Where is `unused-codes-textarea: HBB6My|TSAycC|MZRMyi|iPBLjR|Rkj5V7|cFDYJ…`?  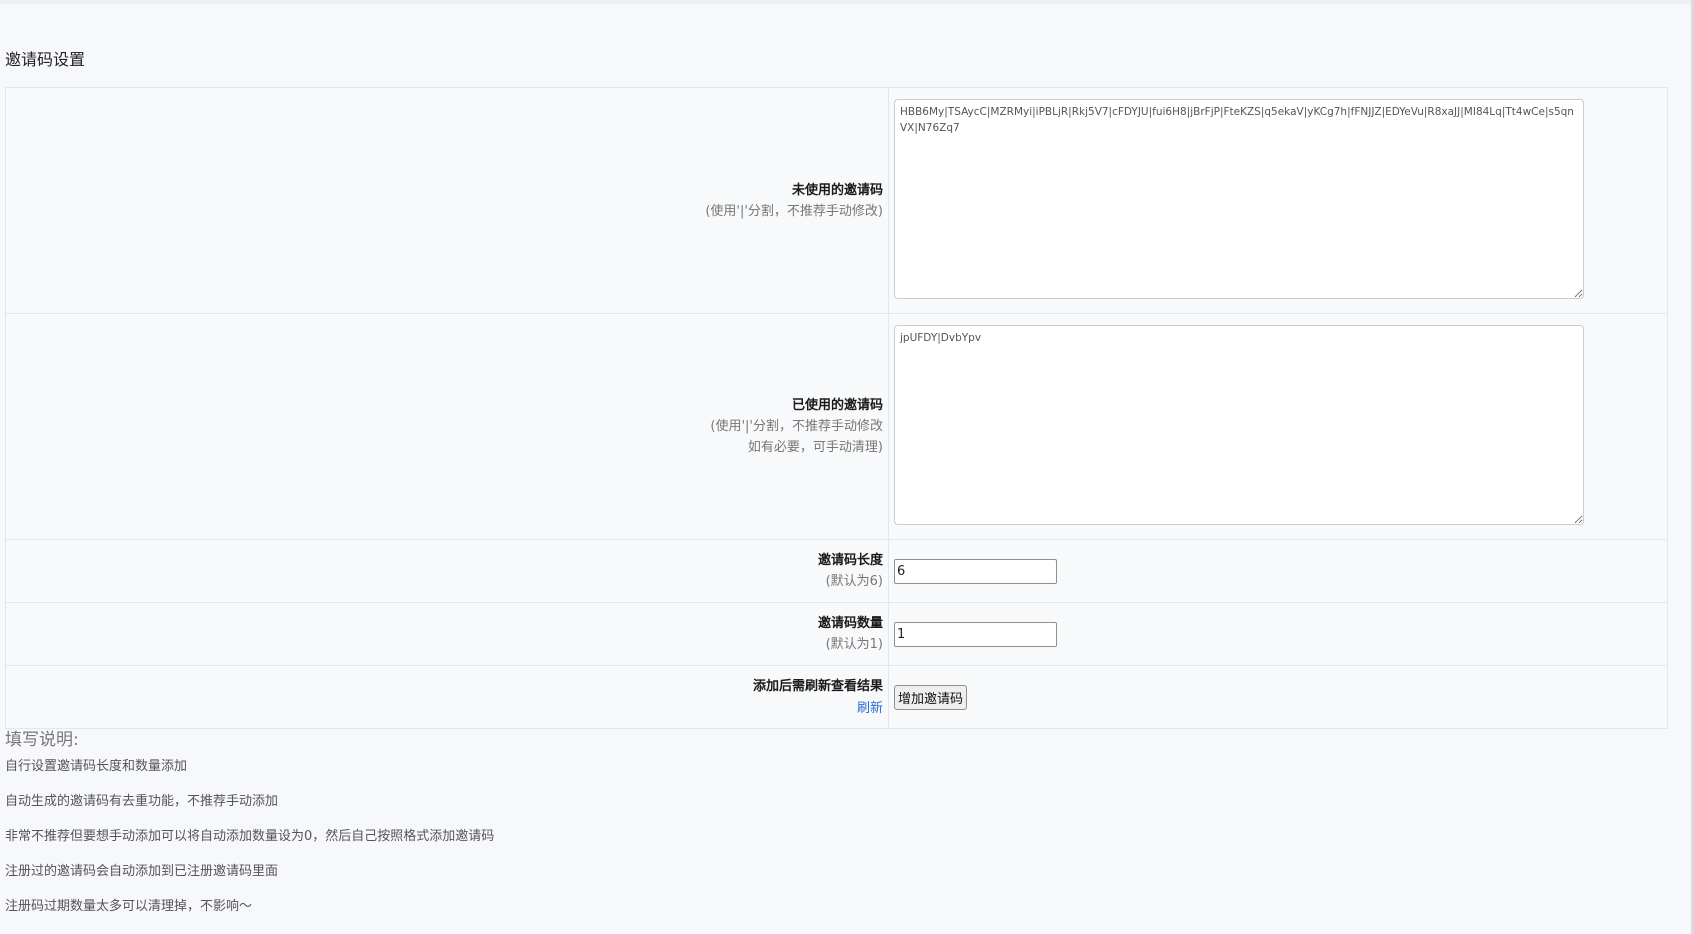 unused-codes-textarea: HBB6My|TSAycC|MZRMyi|iPBLjR|Rkj5V7|cFDYJ… is located at coordinates (1239, 198).